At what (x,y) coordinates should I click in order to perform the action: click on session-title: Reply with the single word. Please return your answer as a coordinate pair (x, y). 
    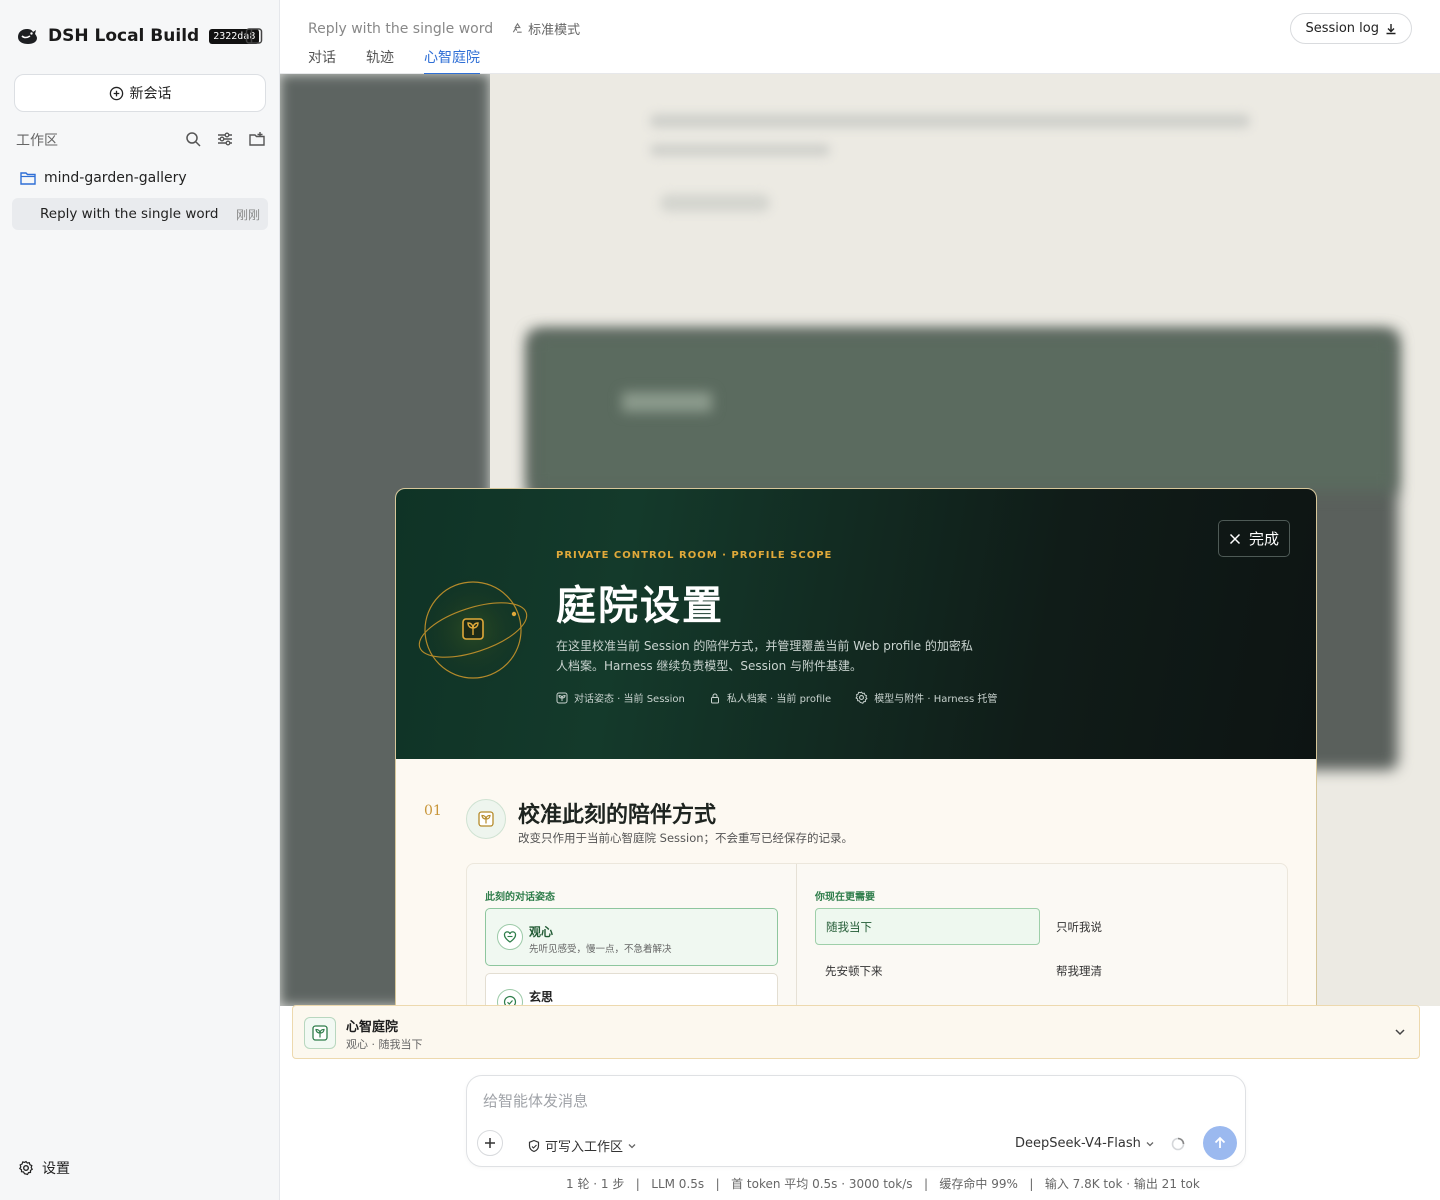
    Looking at the image, I should click on (129, 214).